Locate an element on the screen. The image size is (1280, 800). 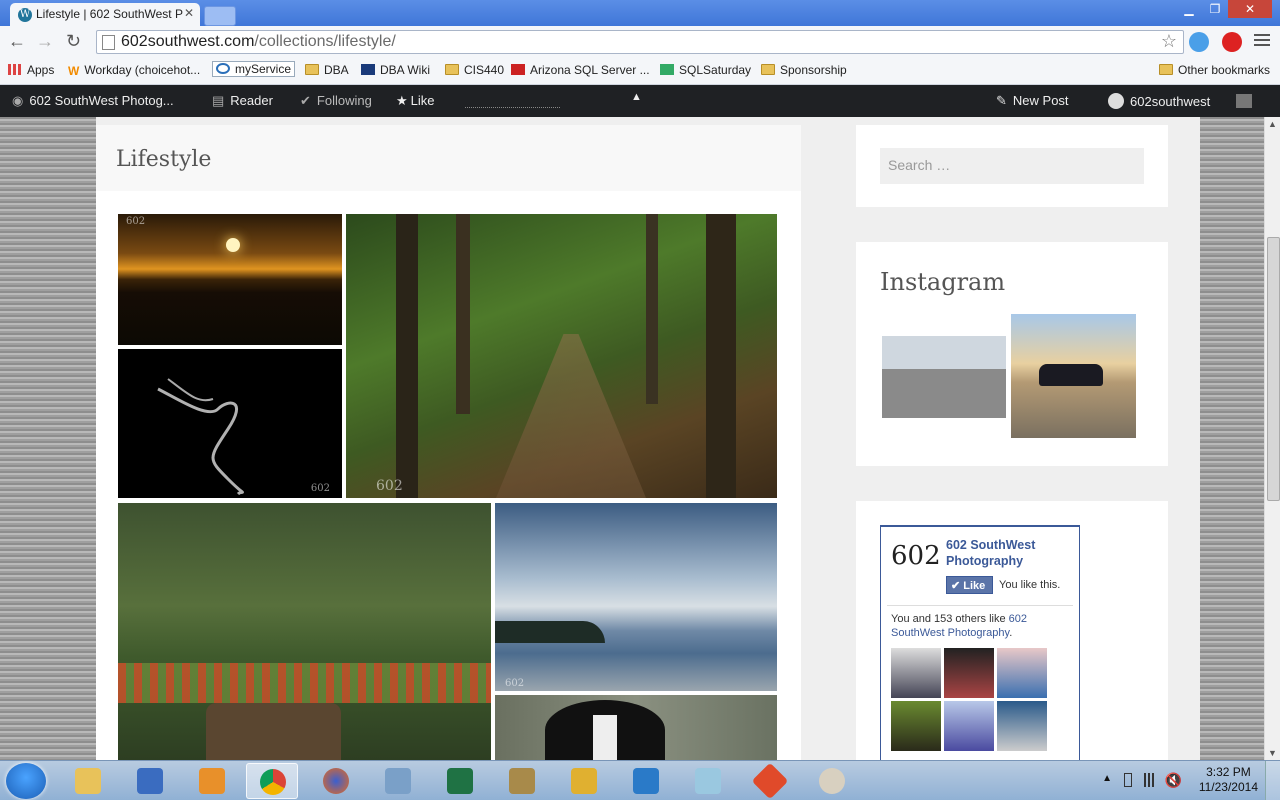
scroll-thumb is located at coordinates (1273, 369).